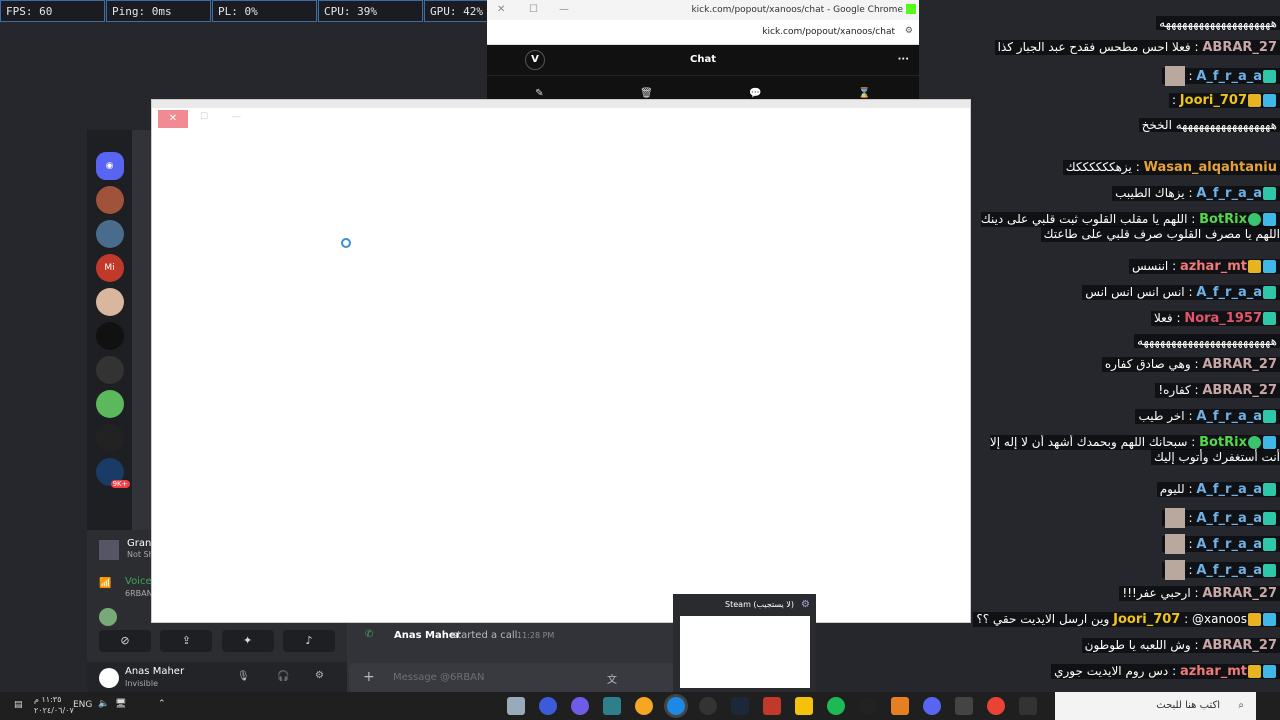 The width and height of the screenshot is (1280, 720). What do you see at coordinates (755, 93) in the screenshot?
I see `chat-bubble-icon: 💬` at bounding box center [755, 93].